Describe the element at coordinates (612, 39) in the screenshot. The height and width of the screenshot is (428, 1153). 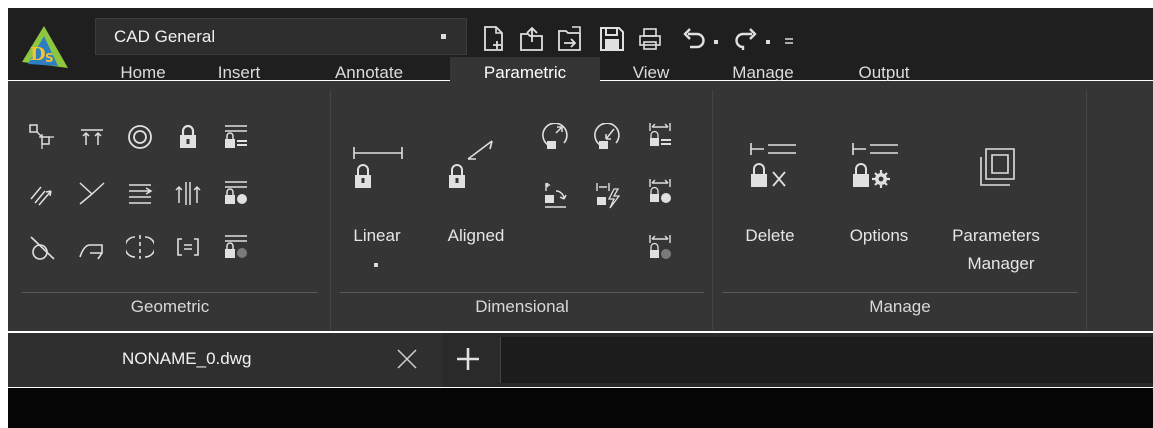
I see `save-icon` at that location.